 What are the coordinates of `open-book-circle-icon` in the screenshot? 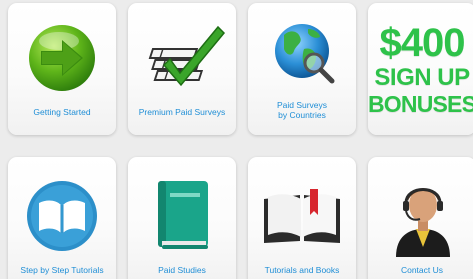 It's located at (62, 216).